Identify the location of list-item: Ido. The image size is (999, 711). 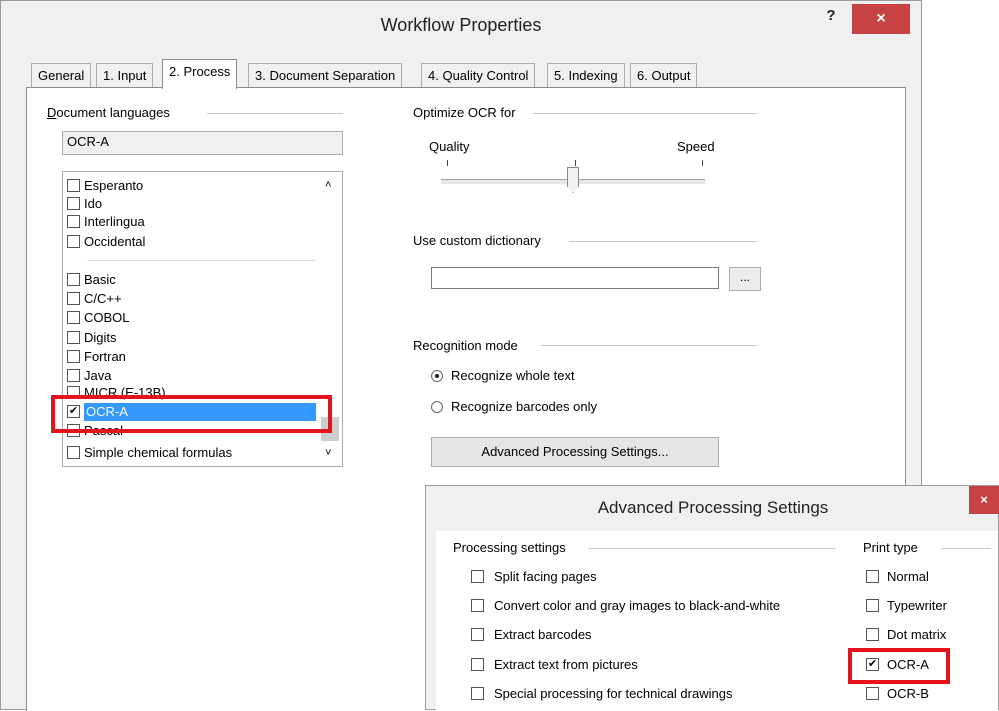
(84, 204).